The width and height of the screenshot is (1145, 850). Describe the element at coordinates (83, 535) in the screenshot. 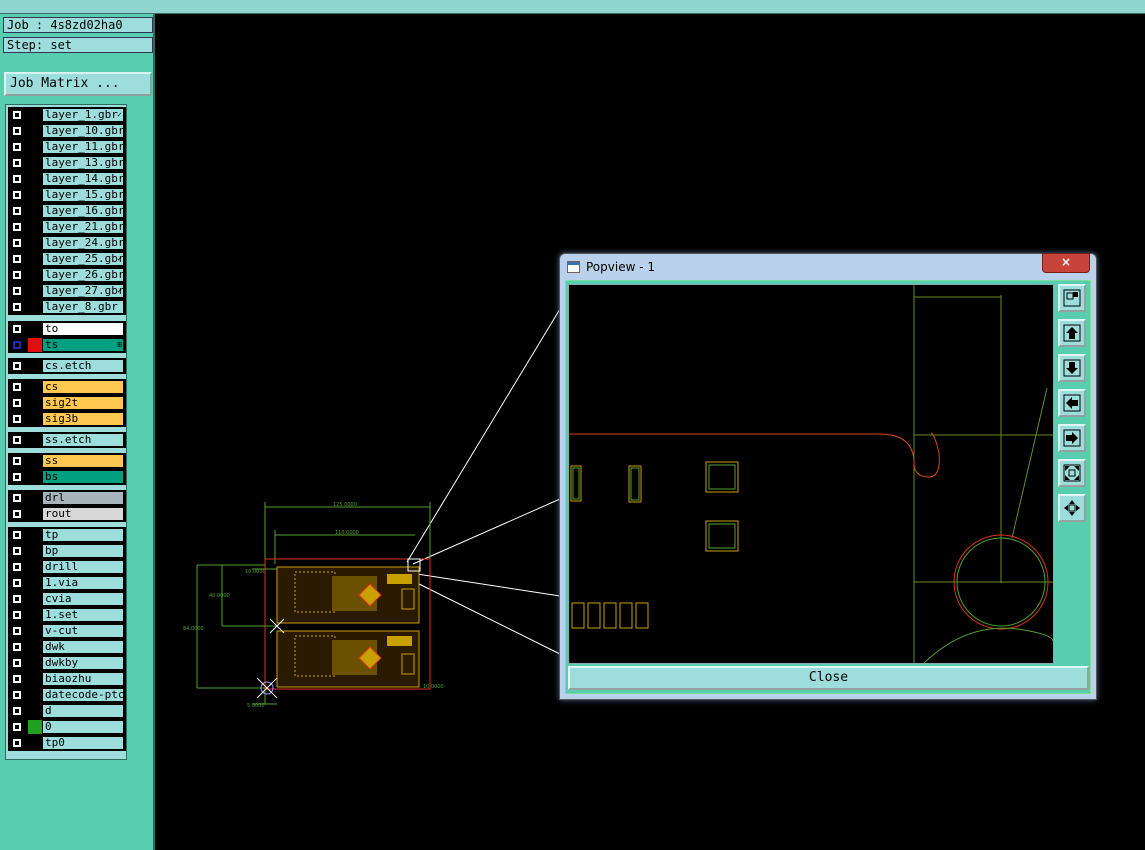

I see `layer-name: tp` at that location.